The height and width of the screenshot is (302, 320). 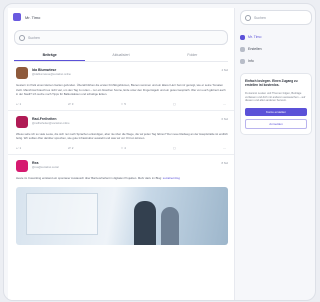 I want to click on author-handle: @radfreiheiten@socialnet.online, so click(x=51, y=123).